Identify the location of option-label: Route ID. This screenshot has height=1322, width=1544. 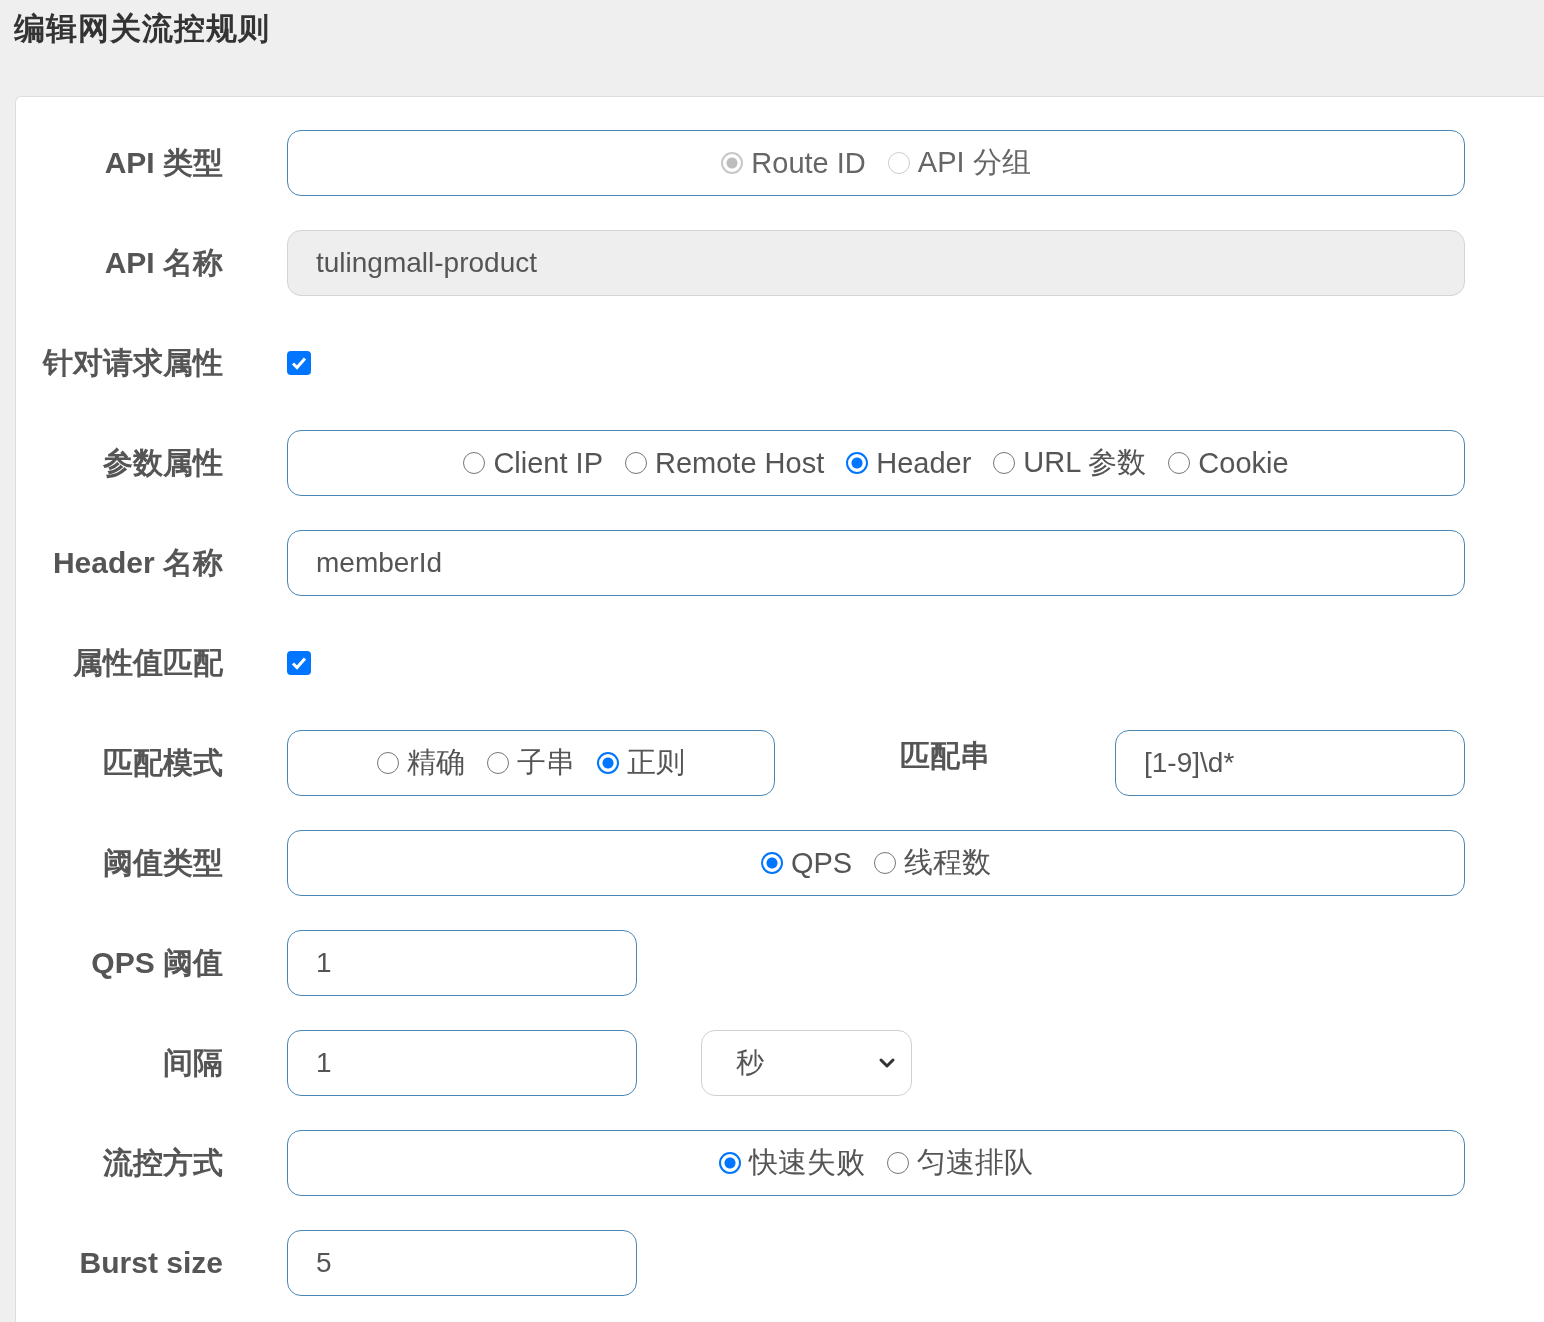
(808, 163).